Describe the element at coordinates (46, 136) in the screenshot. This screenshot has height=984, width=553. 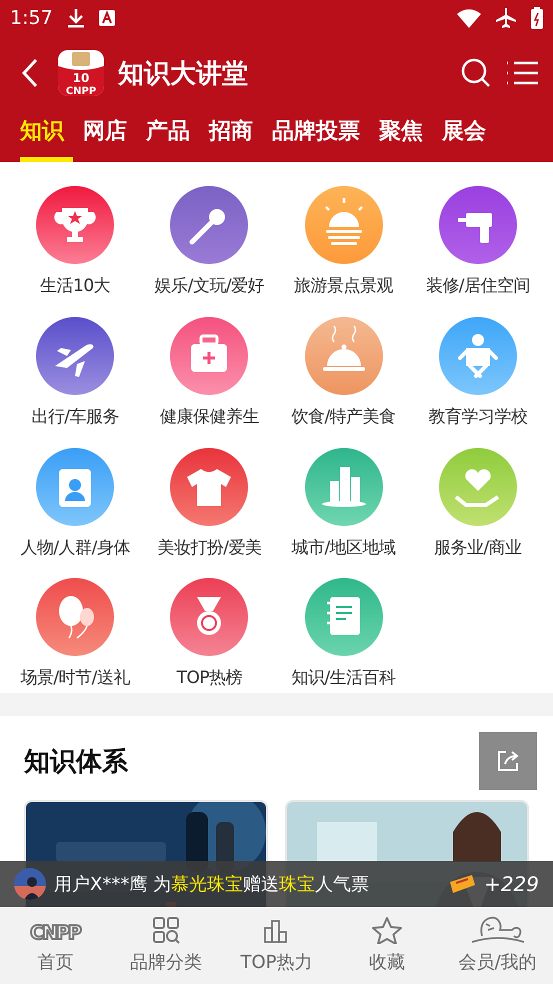
I see `category-tab: 知识` at that location.